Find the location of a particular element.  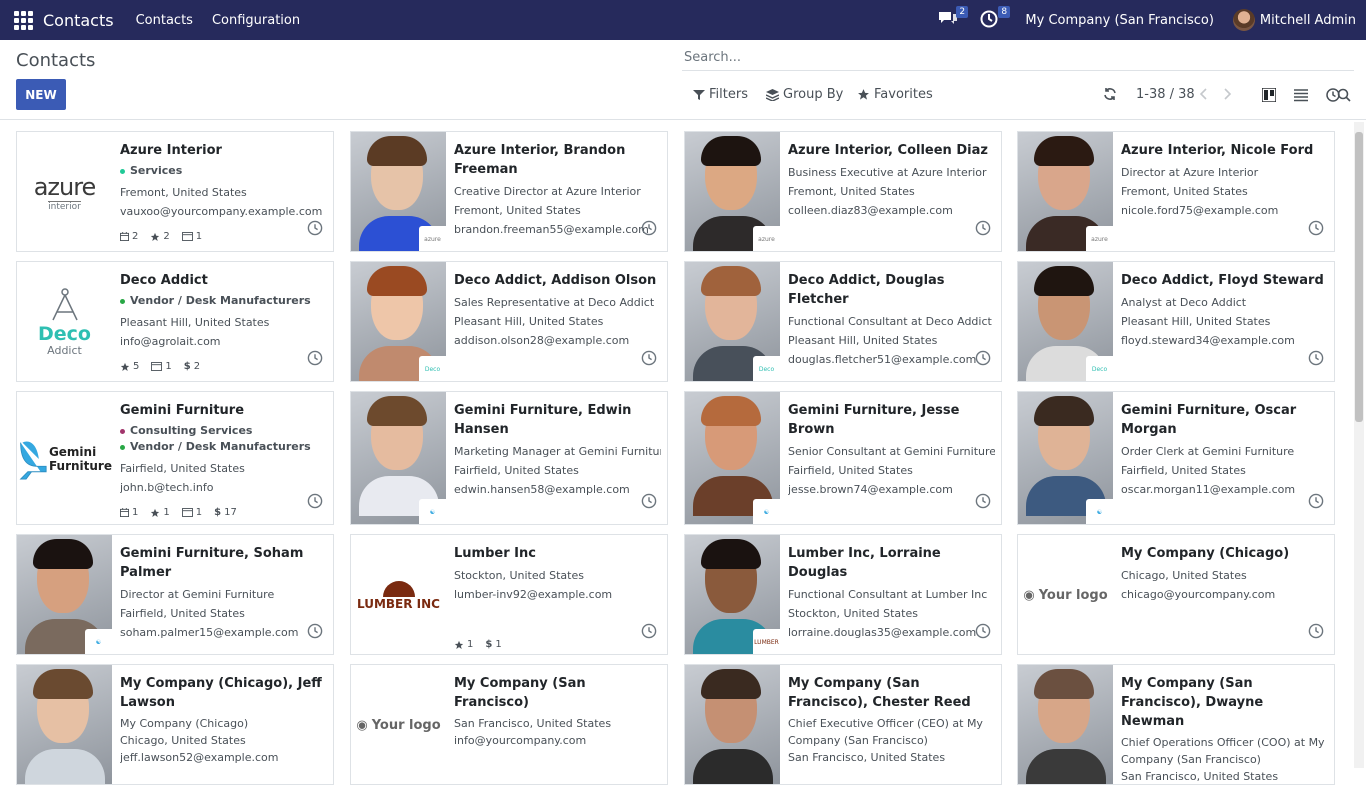

filters-label: Filters is located at coordinates (728, 94).